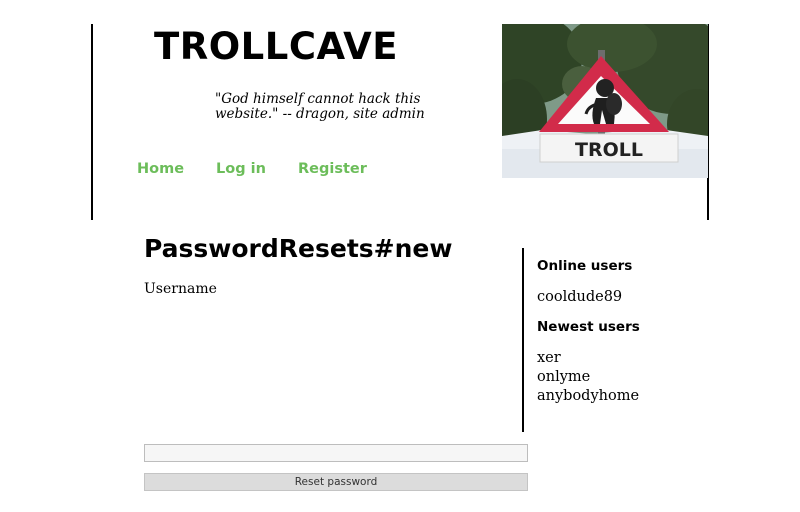  What do you see at coordinates (92, 122) in the screenshot?
I see `header-left-border` at bounding box center [92, 122].